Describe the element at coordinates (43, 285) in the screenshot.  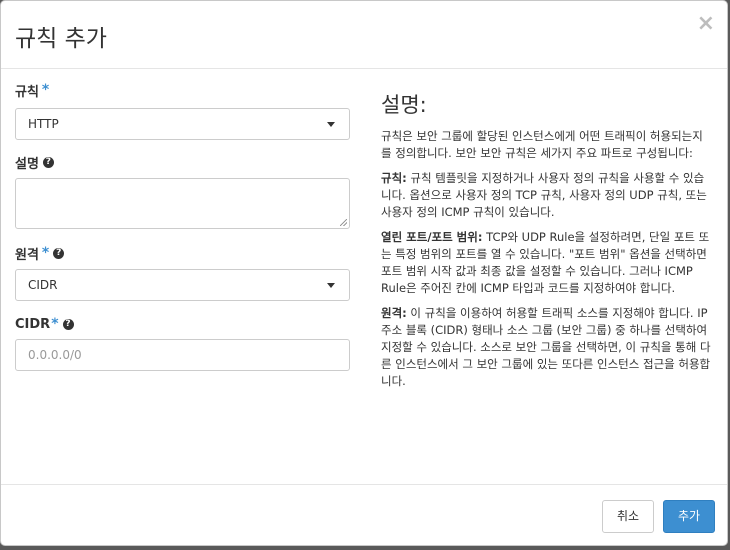
I see `remote-select-value: CIDR` at that location.